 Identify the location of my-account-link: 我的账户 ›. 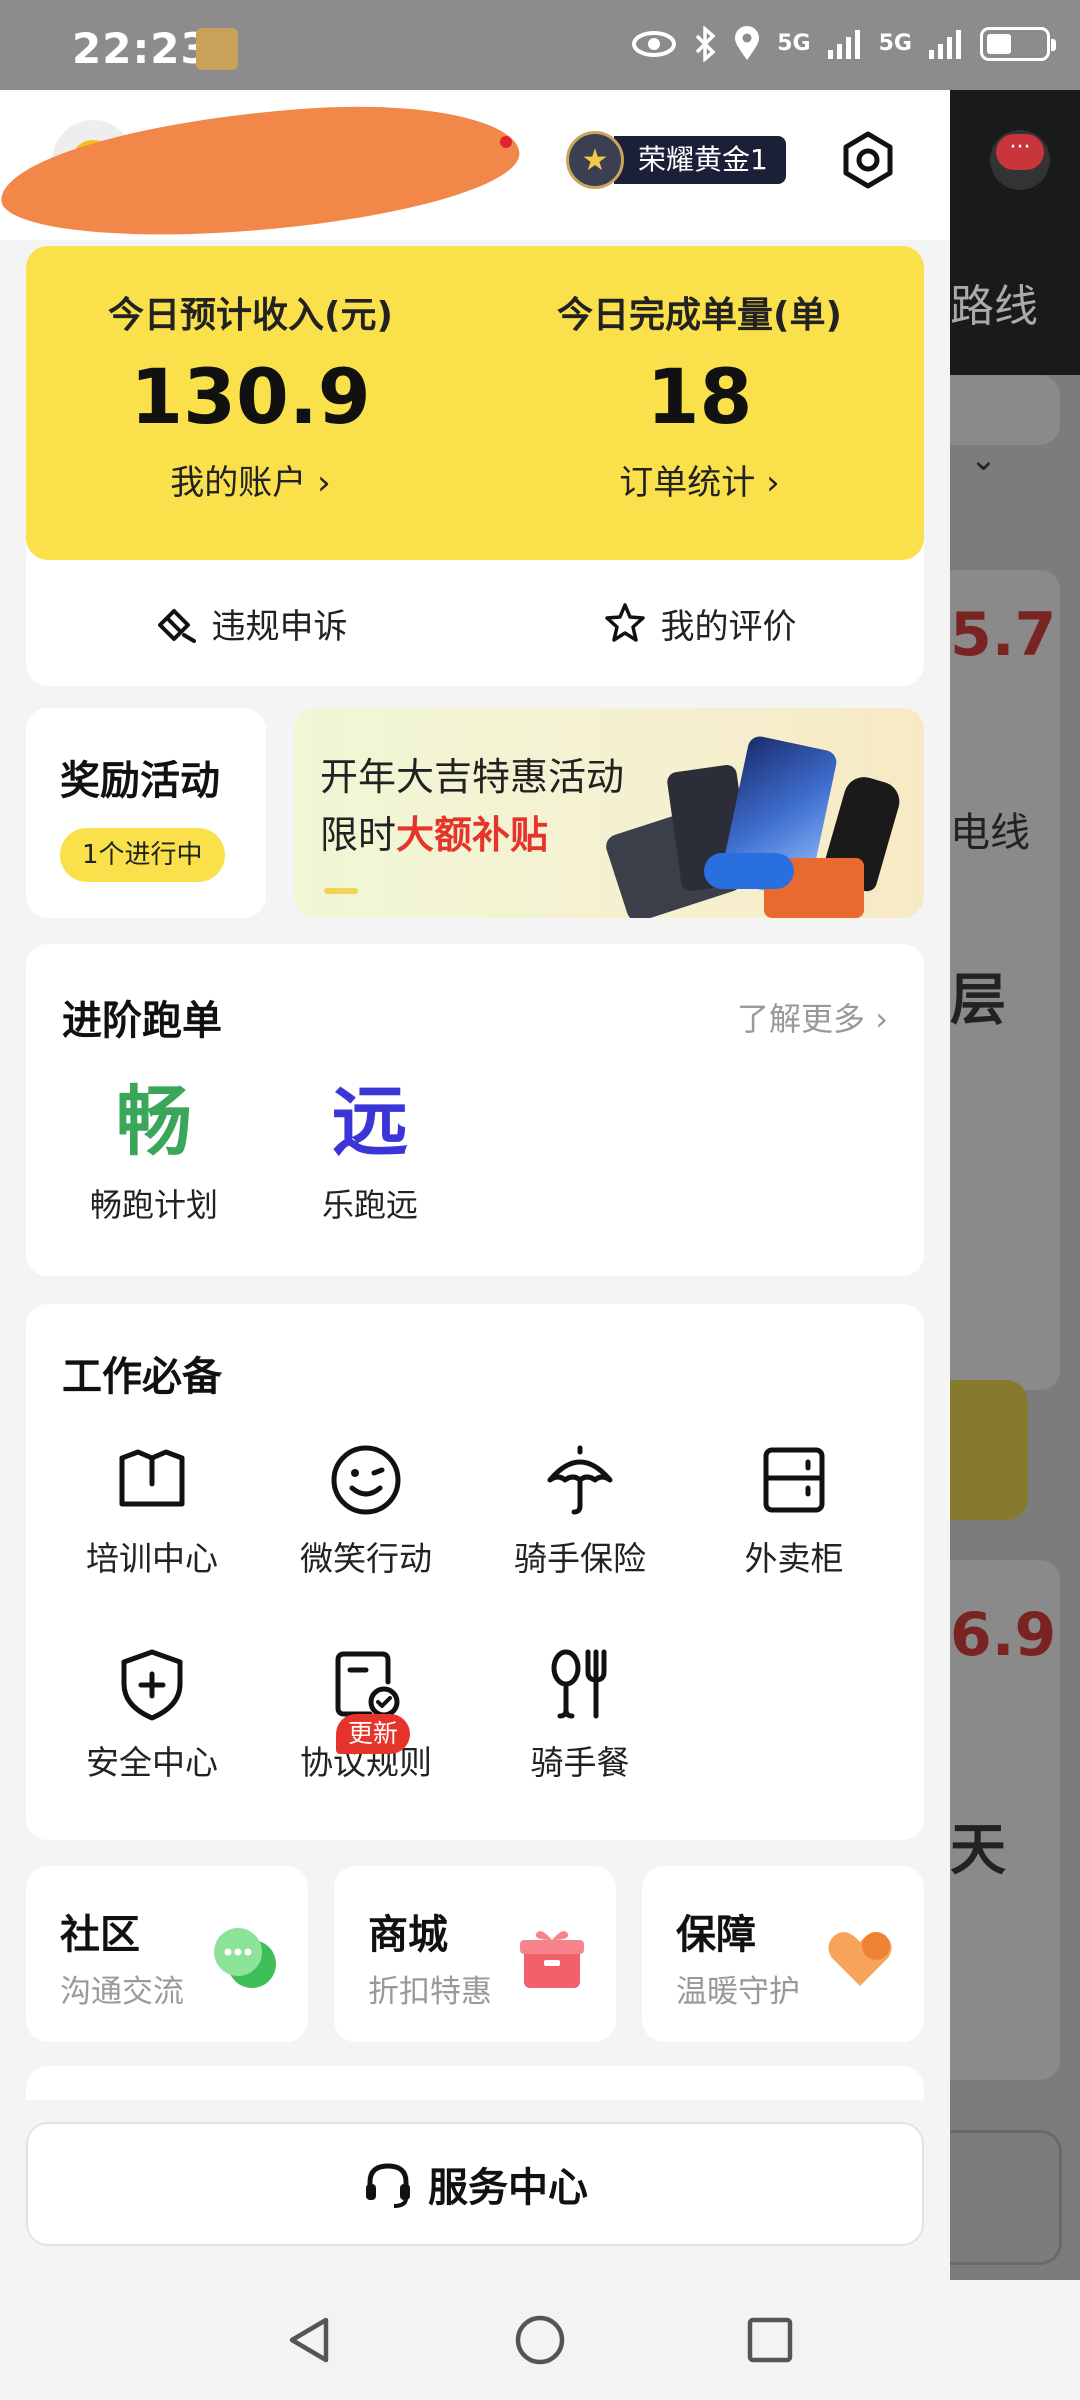
(250, 479).